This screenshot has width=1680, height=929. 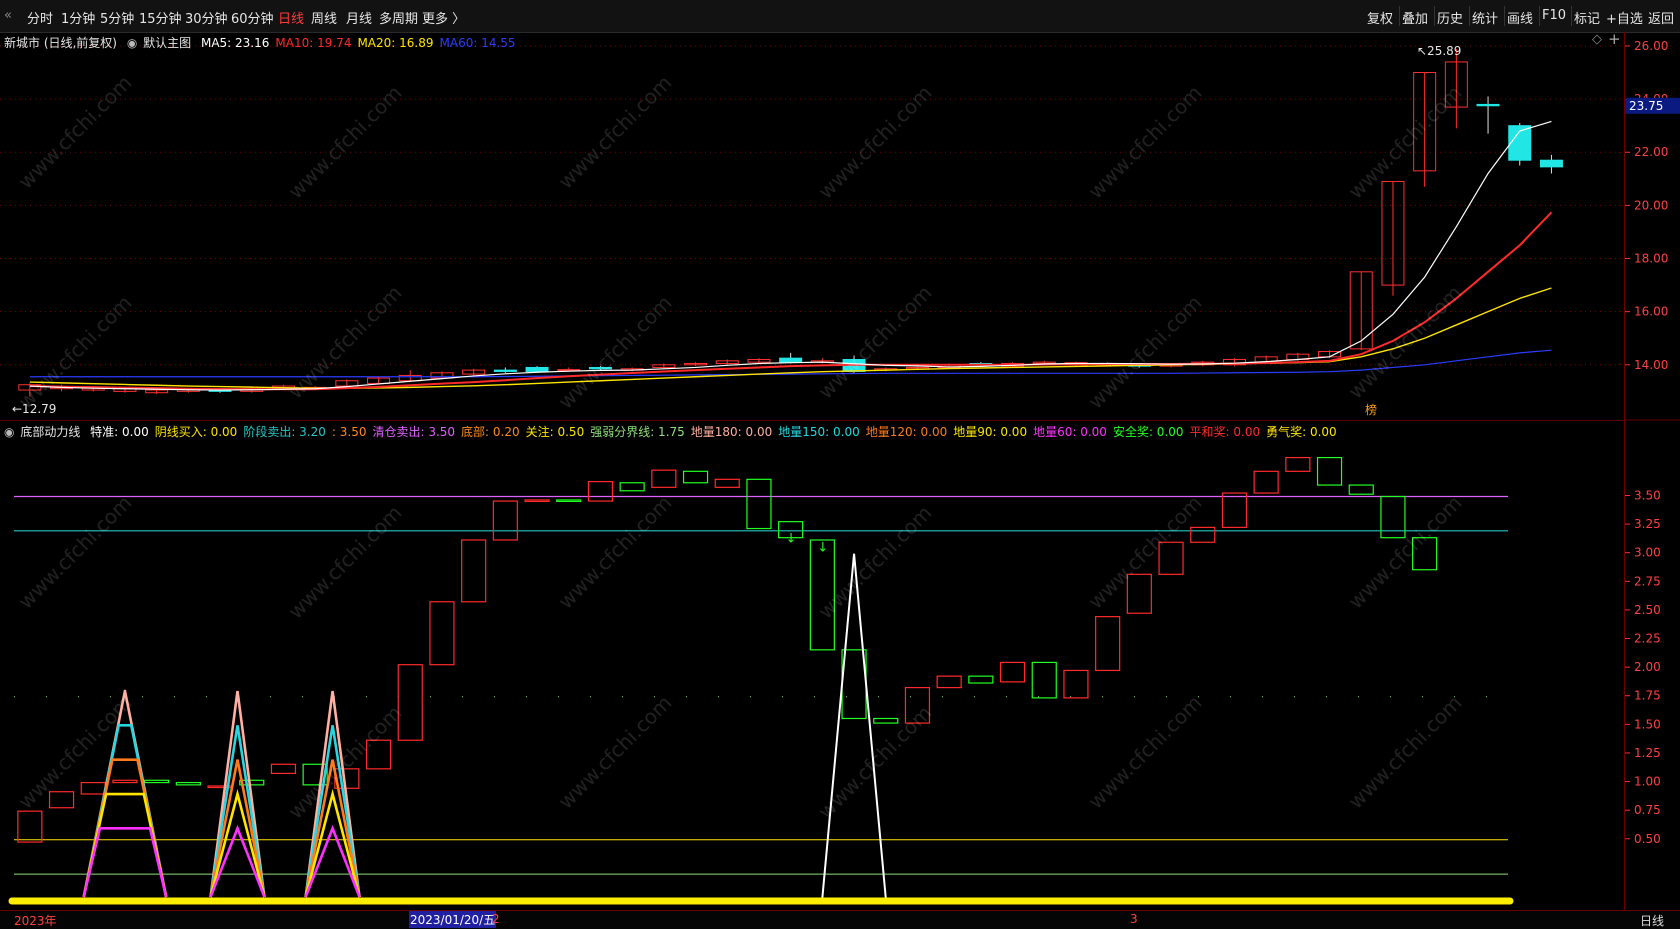 What do you see at coordinates (1485, 17) in the screenshot?
I see `stats-button: 统计` at bounding box center [1485, 17].